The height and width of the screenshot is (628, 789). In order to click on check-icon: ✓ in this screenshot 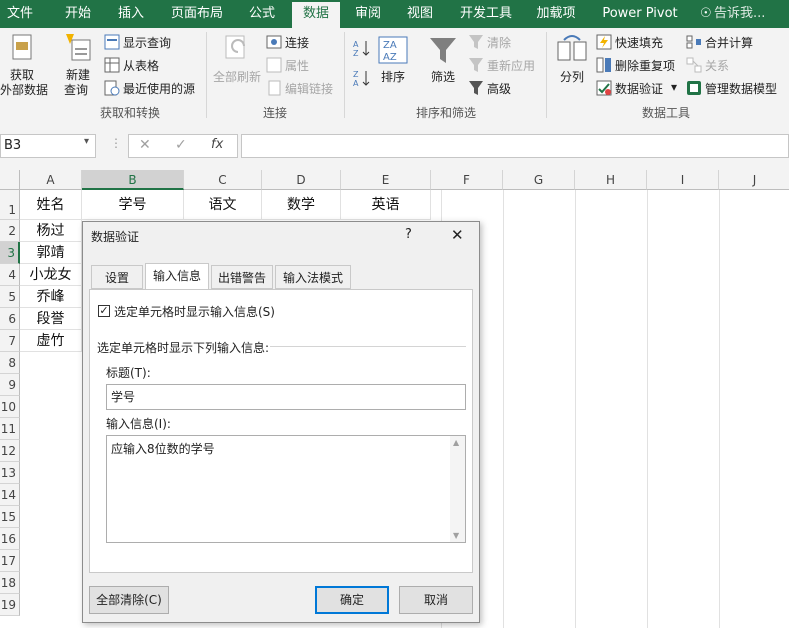, I will do `click(181, 145)`.